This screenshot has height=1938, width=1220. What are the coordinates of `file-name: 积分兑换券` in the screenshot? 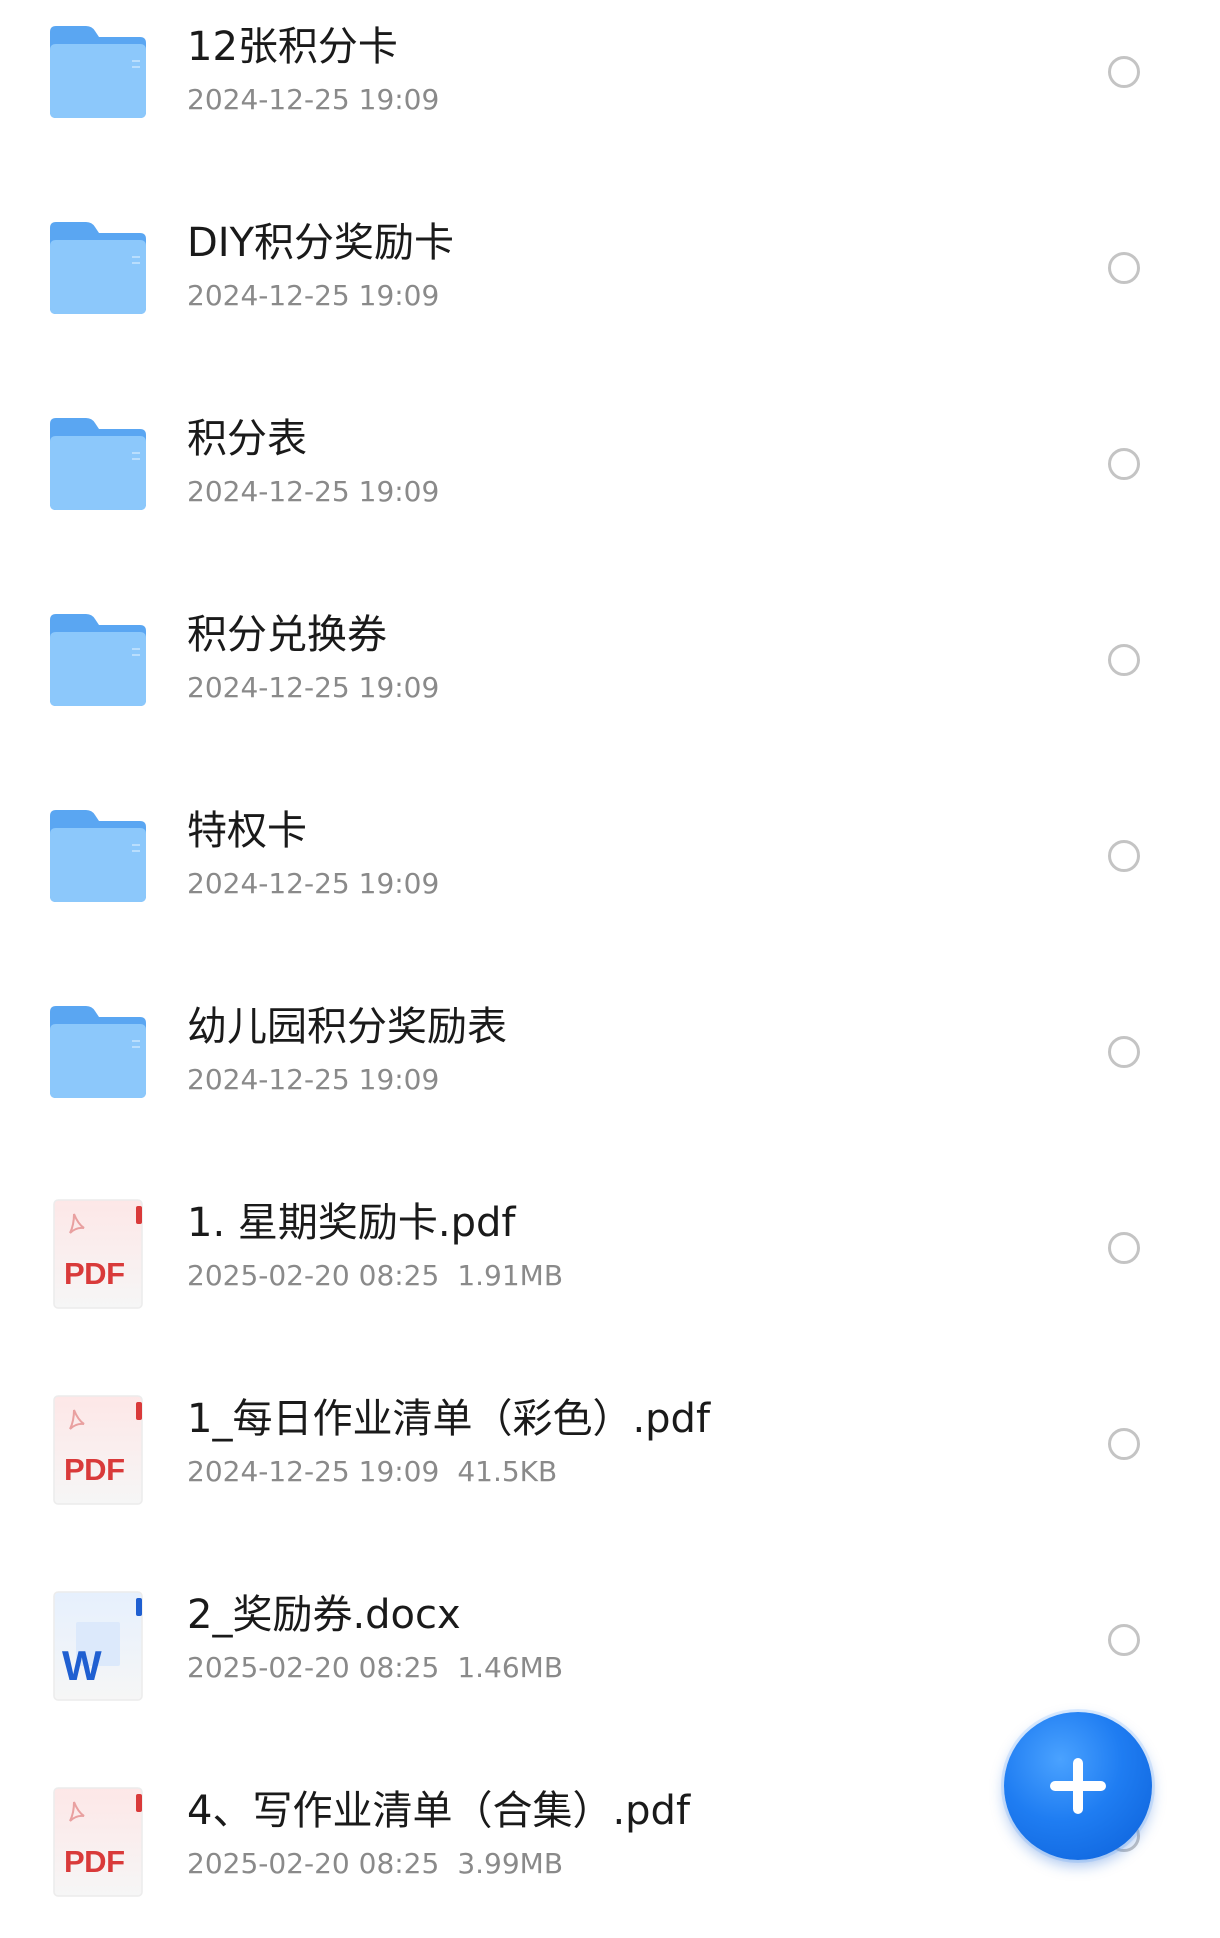 It's located at (287, 635).